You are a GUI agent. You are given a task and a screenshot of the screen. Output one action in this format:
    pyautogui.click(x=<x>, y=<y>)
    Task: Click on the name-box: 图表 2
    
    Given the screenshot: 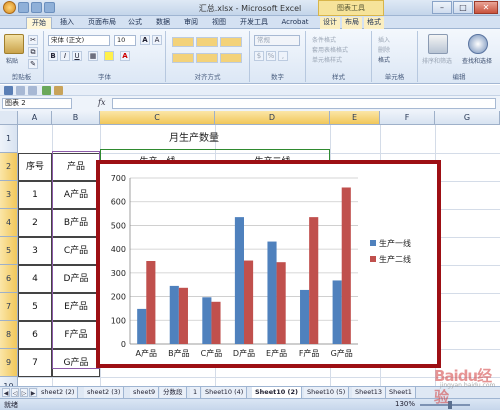 What is the action you would take?
    pyautogui.click(x=37, y=103)
    